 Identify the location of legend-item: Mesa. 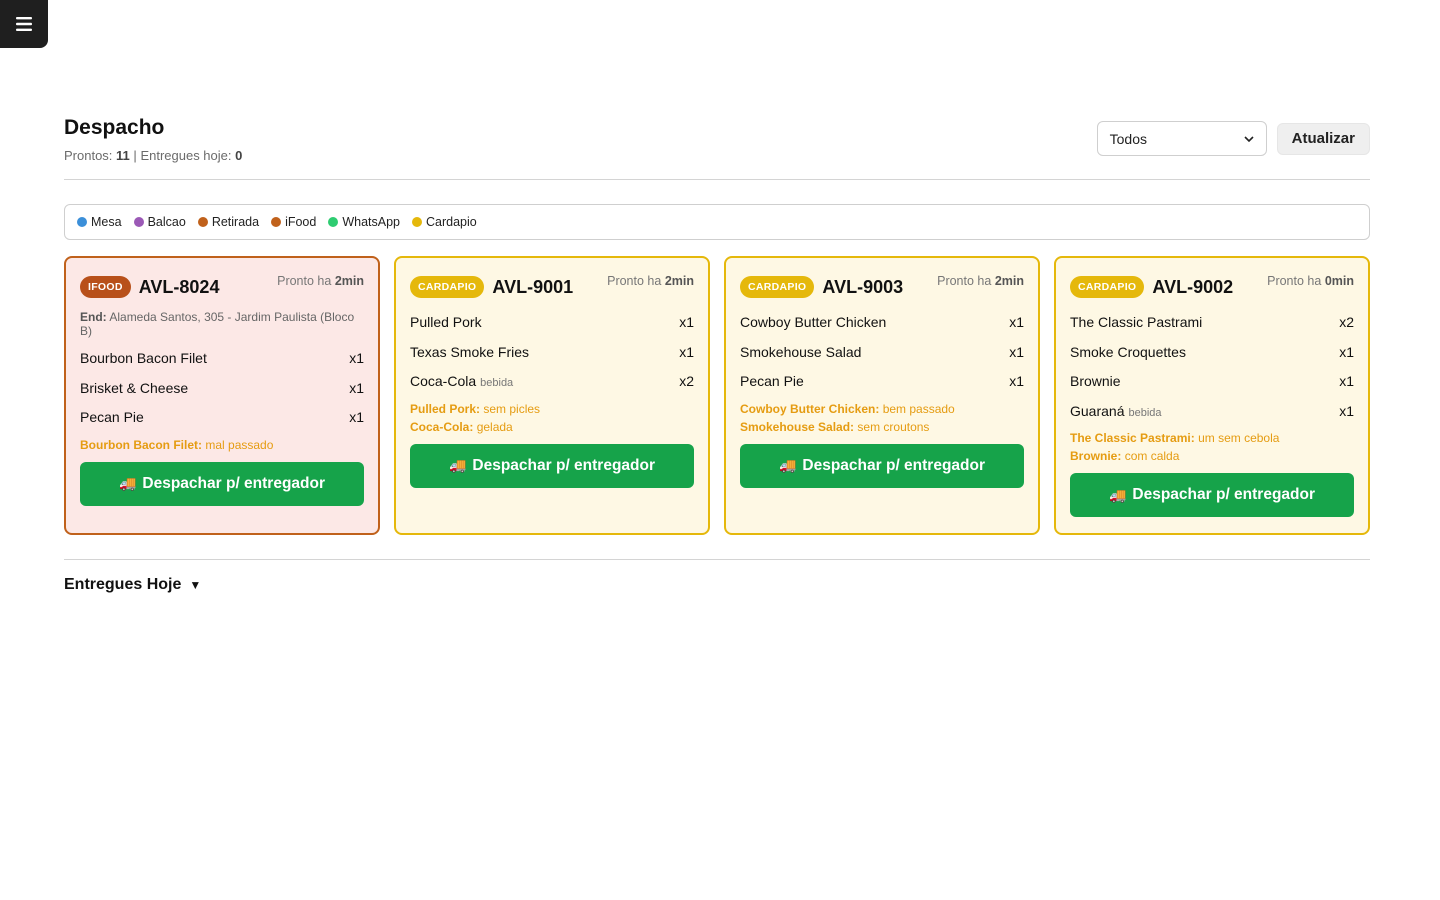
(99, 222).